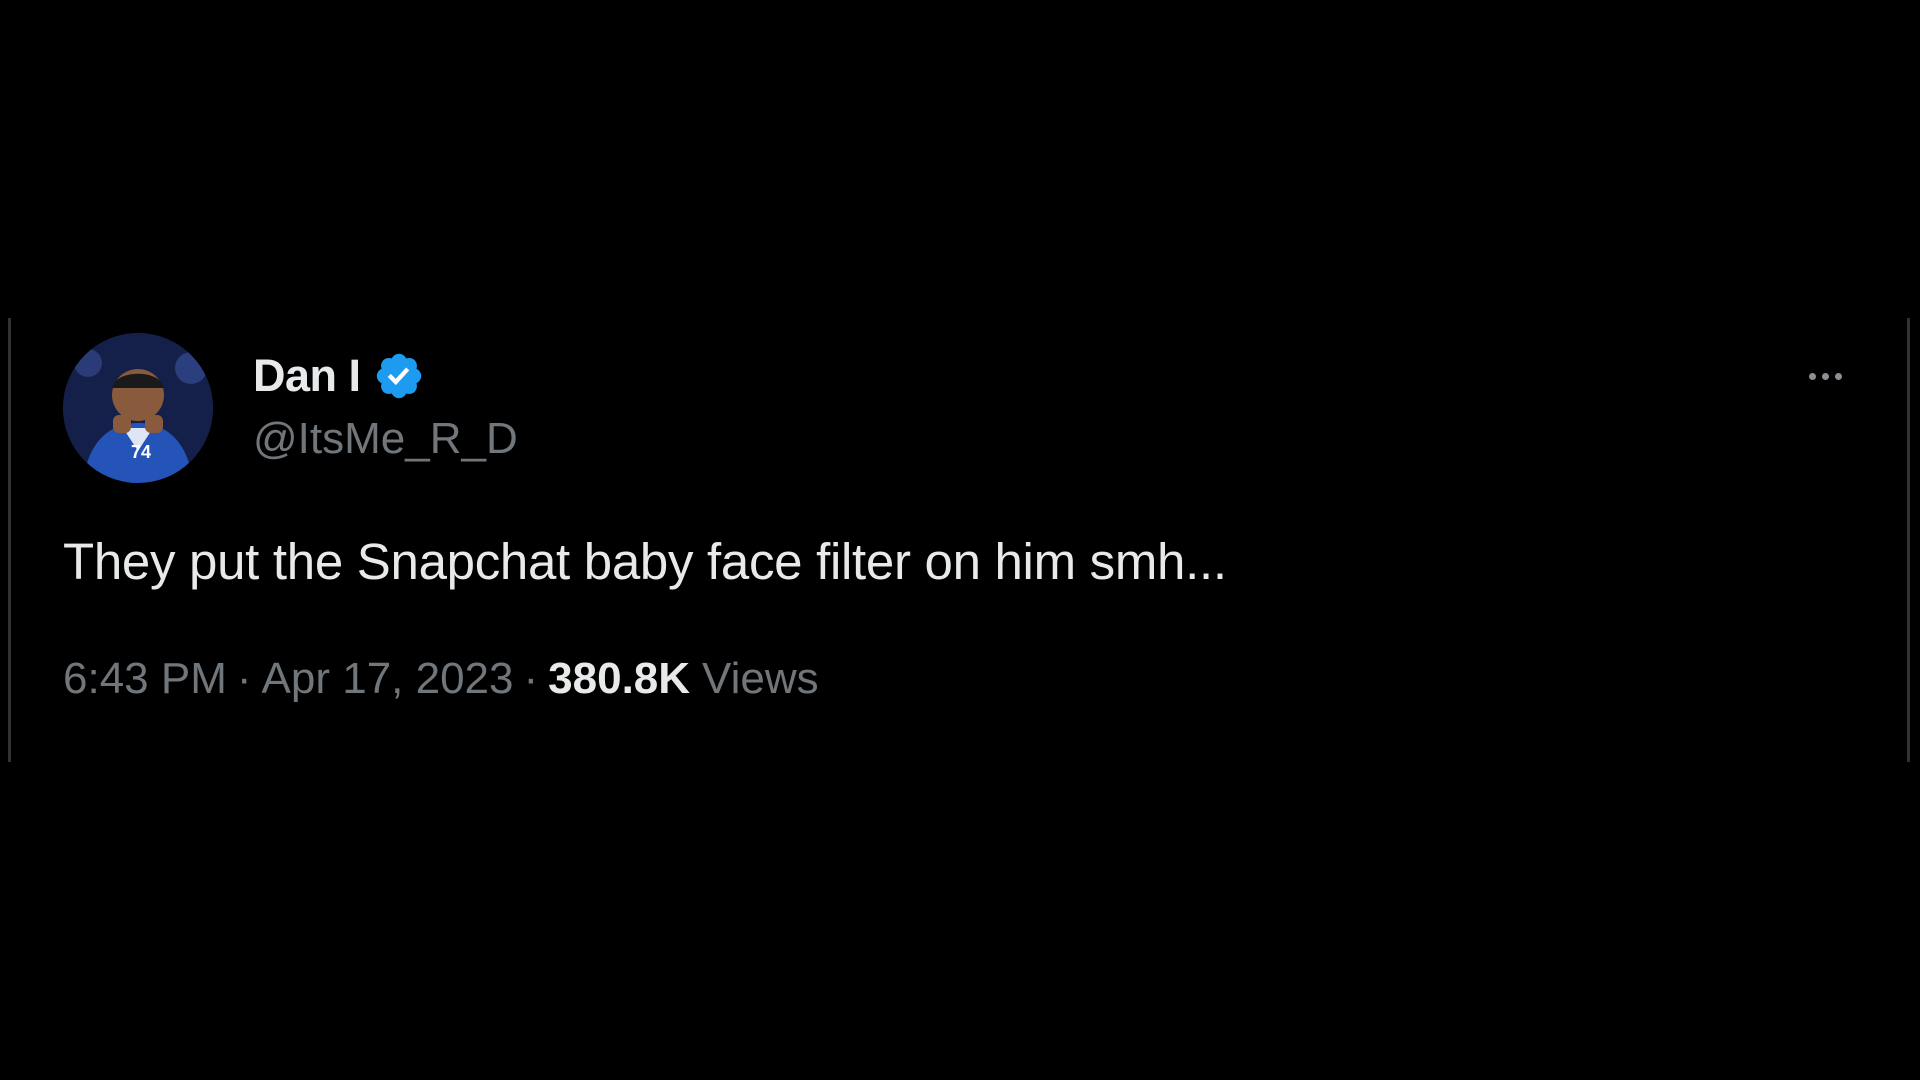 This screenshot has height=1080, width=1920. I want to click on user-info: Dan I @ItsMe_R_D, so click(385, 406).